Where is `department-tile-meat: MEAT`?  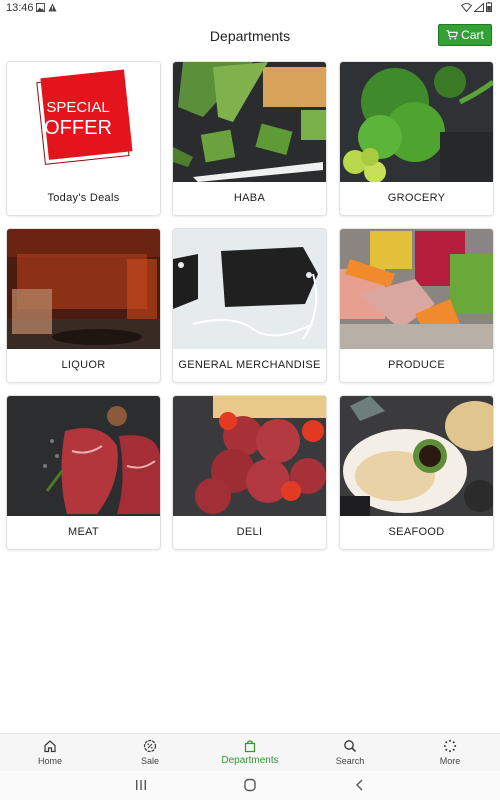 department-tile-meat: MEAT is located at coordinates (83, 472).